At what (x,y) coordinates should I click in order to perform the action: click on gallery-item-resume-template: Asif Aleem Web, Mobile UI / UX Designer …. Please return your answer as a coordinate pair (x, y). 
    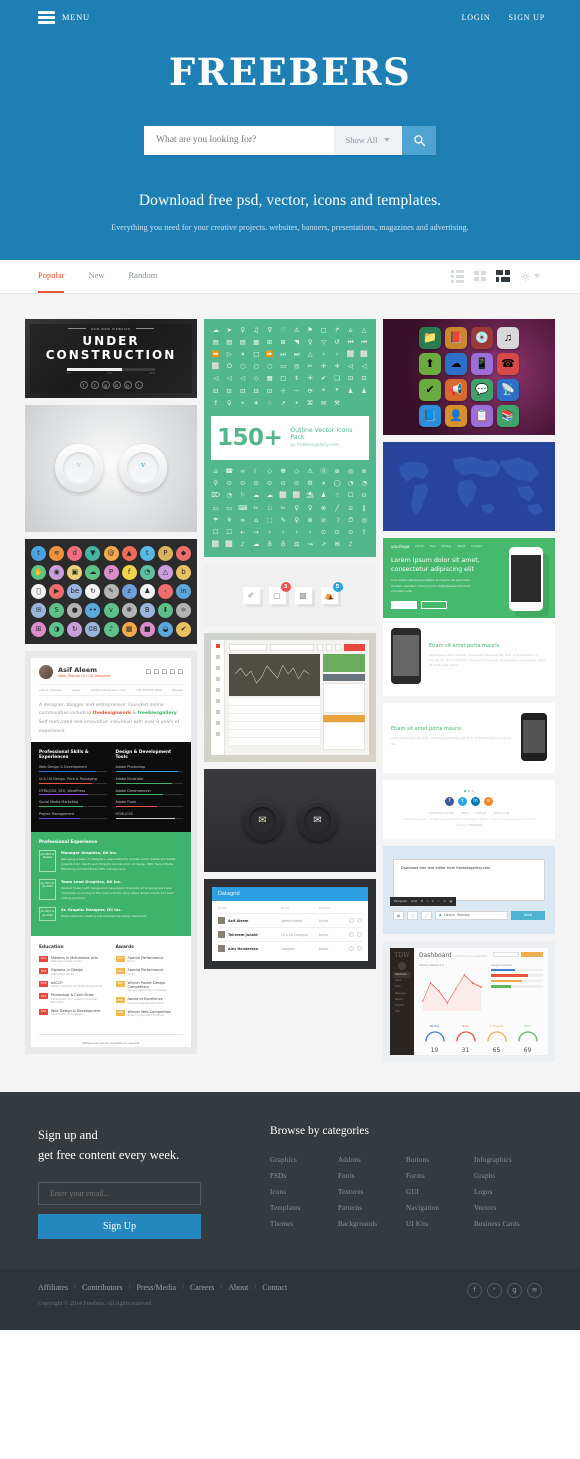
    Looking at the image, I should click on (111, 852).